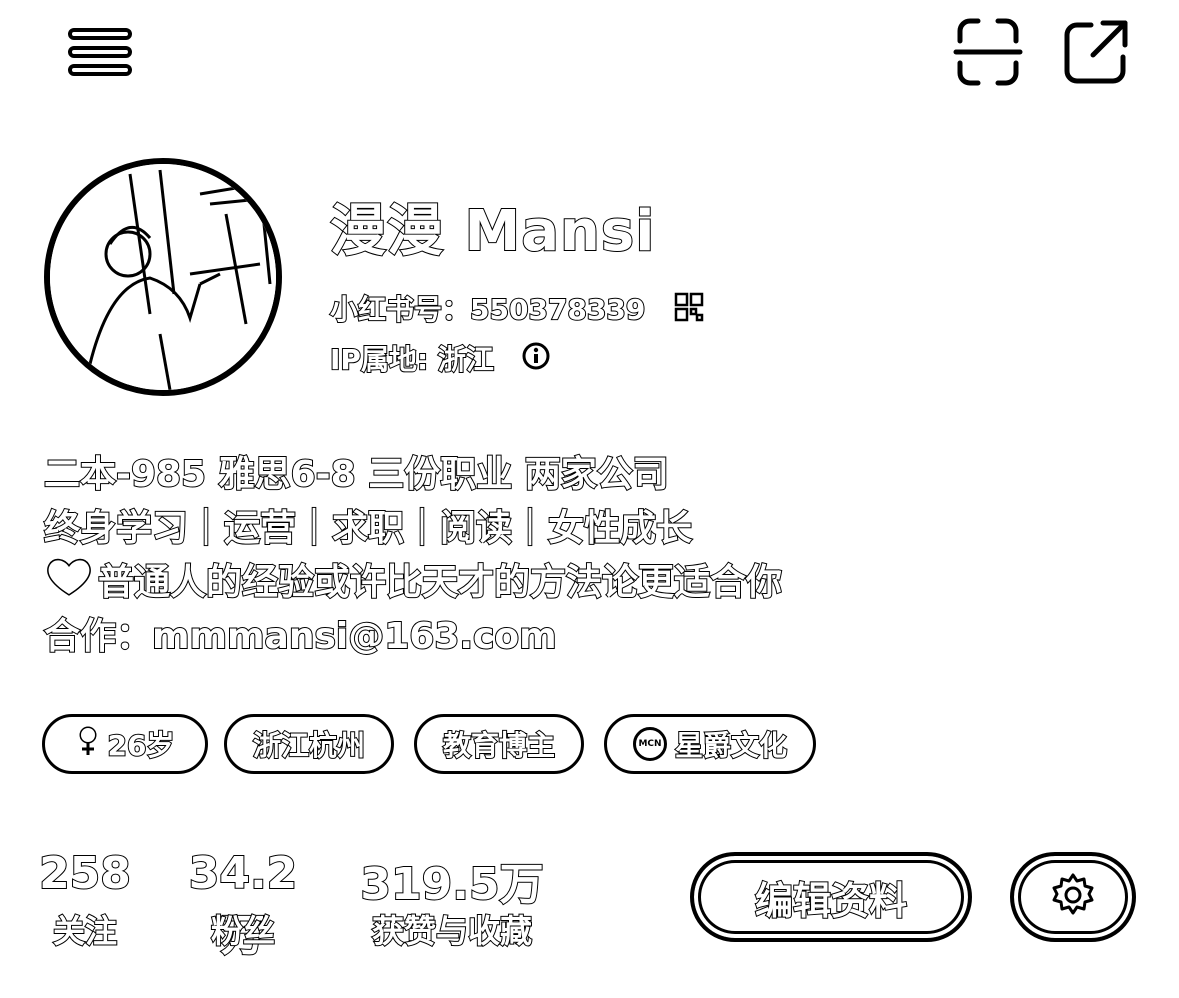 Image resolution: width=1179 pixels, height=998 pixels. I want to click on account-id-label: 小红书号：, so click(400, 309).